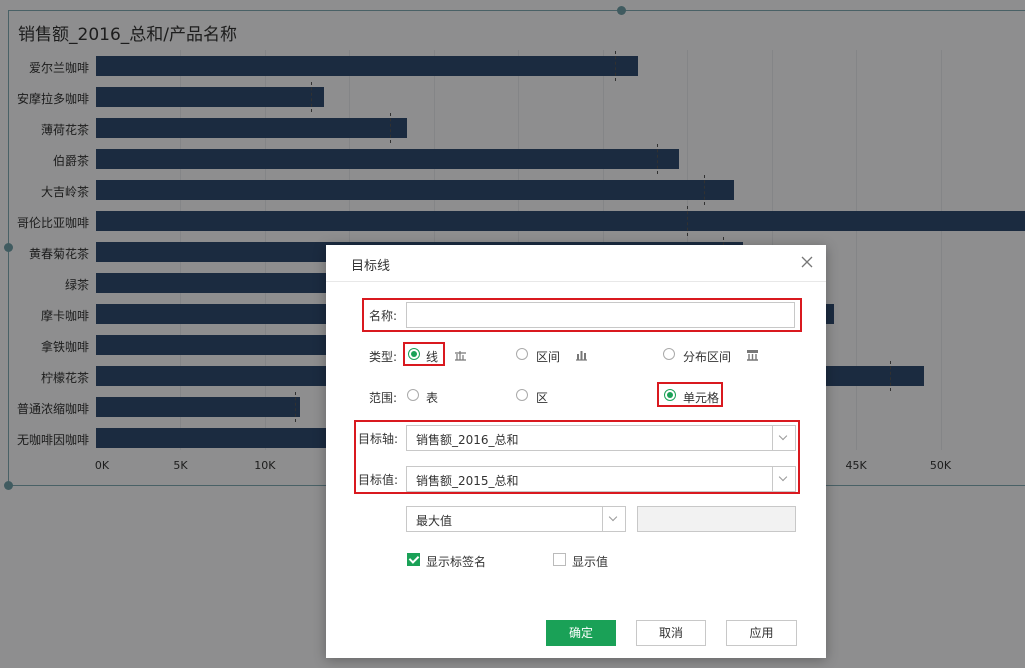 This screenshot has width=1025, height=668. Describe the element at coordinates (548, 356) in the screenshot. I see `type-range-label: 区间` at that location.